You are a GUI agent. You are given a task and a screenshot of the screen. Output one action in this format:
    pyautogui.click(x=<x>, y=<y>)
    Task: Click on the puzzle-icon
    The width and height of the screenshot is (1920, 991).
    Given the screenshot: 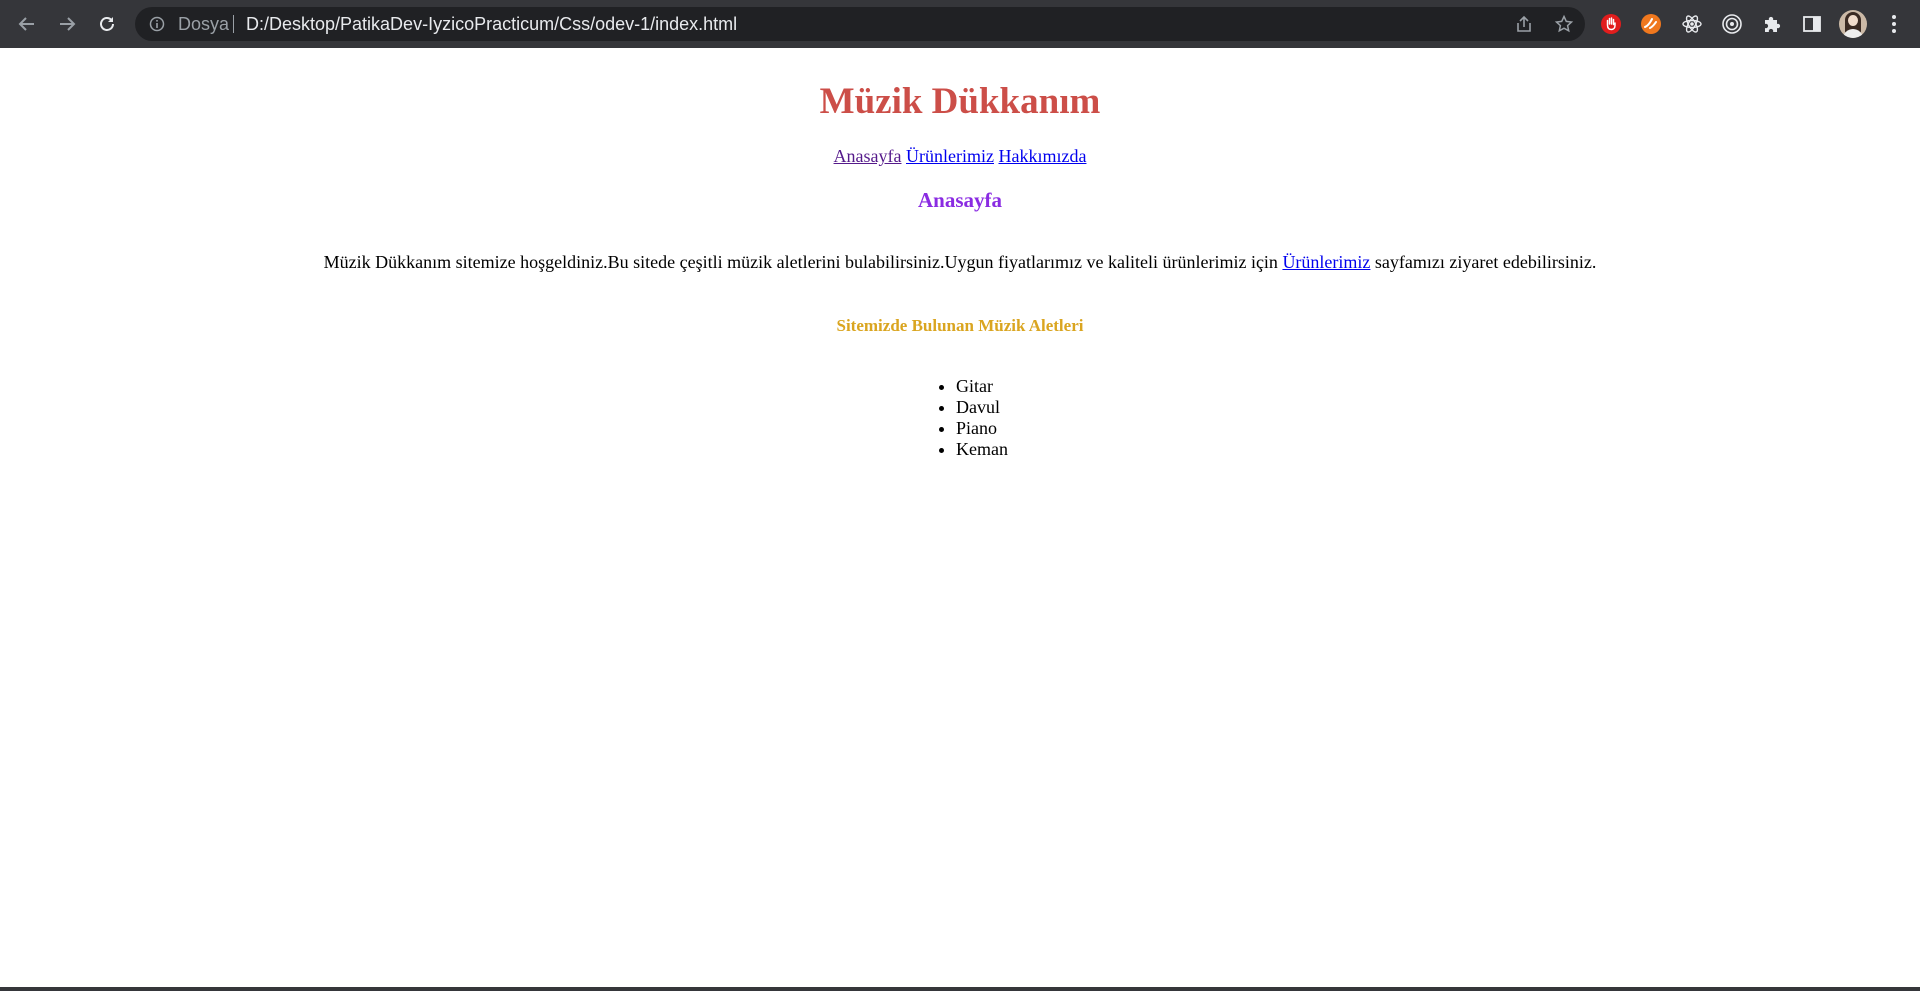 What is the action you would take?
    pyautogui.click(x=1773, y=24)
    